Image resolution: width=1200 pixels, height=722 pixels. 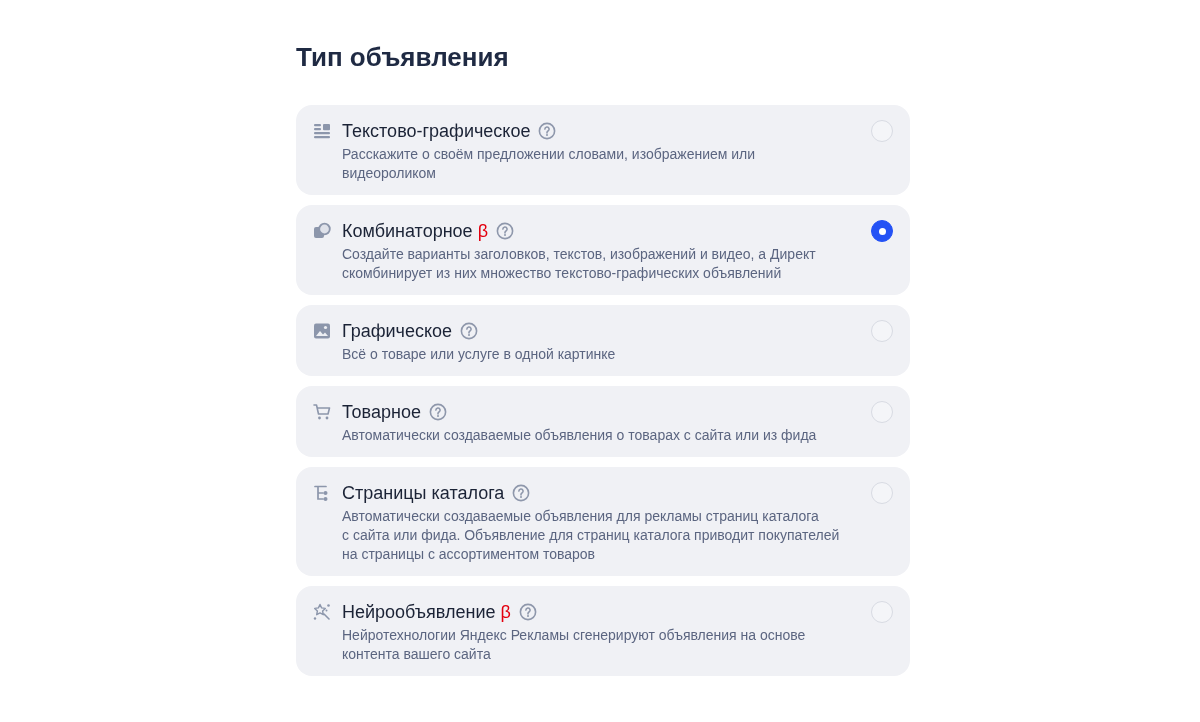 I want to click on option-description: Всё о товаре или услуге в одной картинке, so click(x=479, y=354).